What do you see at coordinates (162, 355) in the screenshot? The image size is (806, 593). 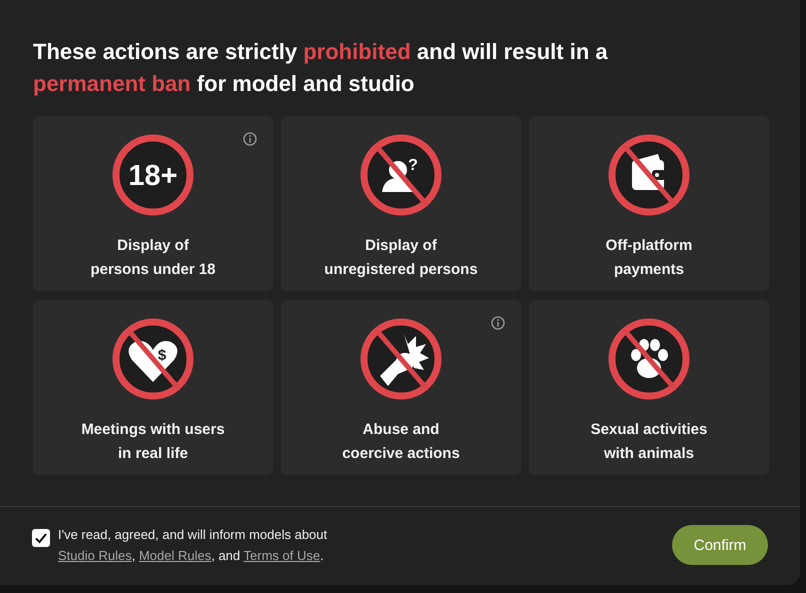 I see `icon-text: $` at bounding box center [162, 355].